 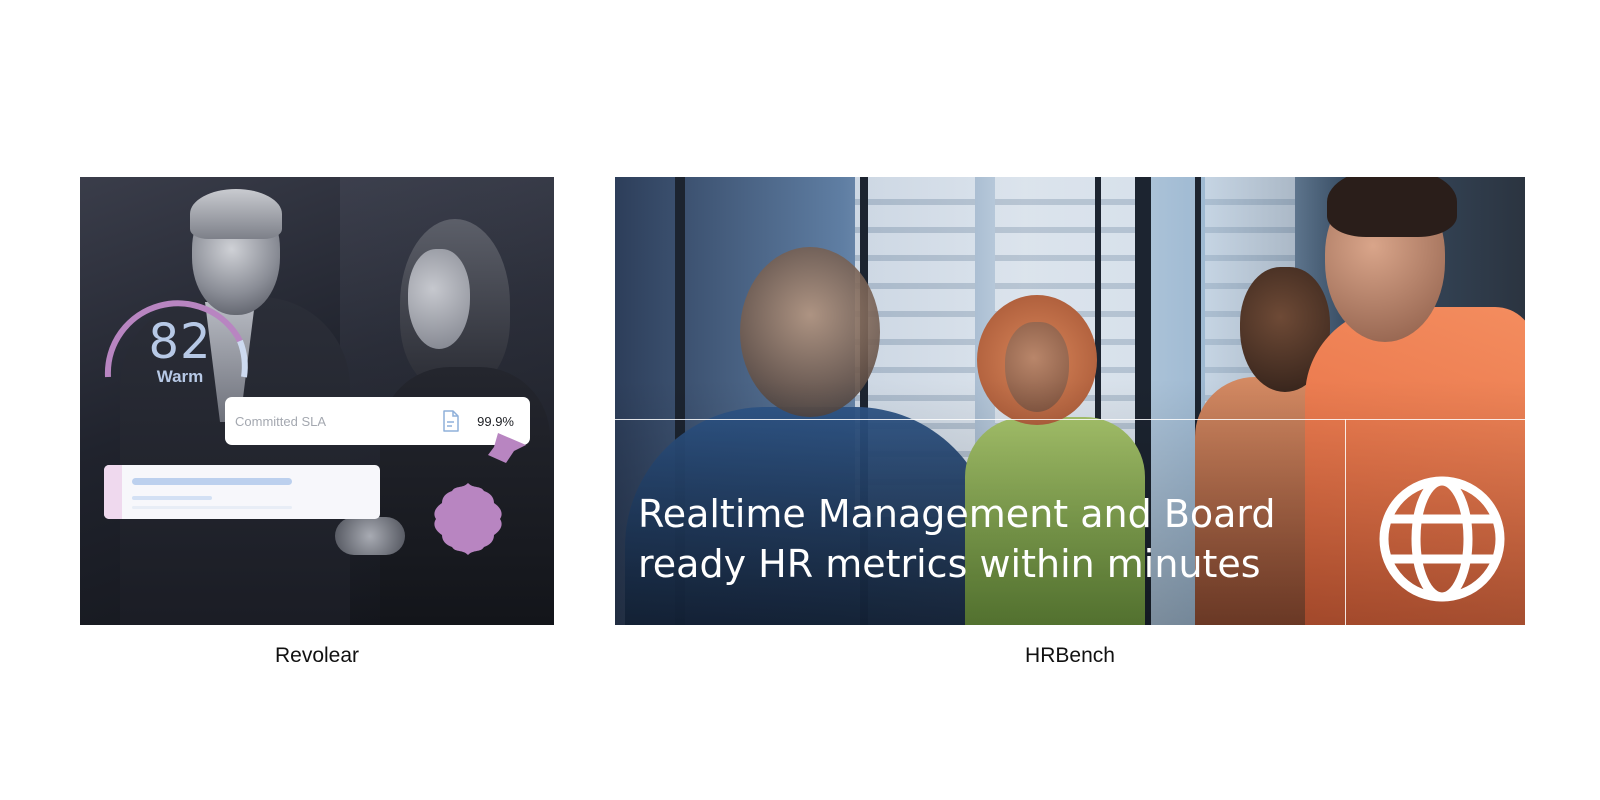 What do you see at coordinates (281, 421) in the screenshot?
I see `sla-label: Committed SLA` at bounding box center [281, 421].